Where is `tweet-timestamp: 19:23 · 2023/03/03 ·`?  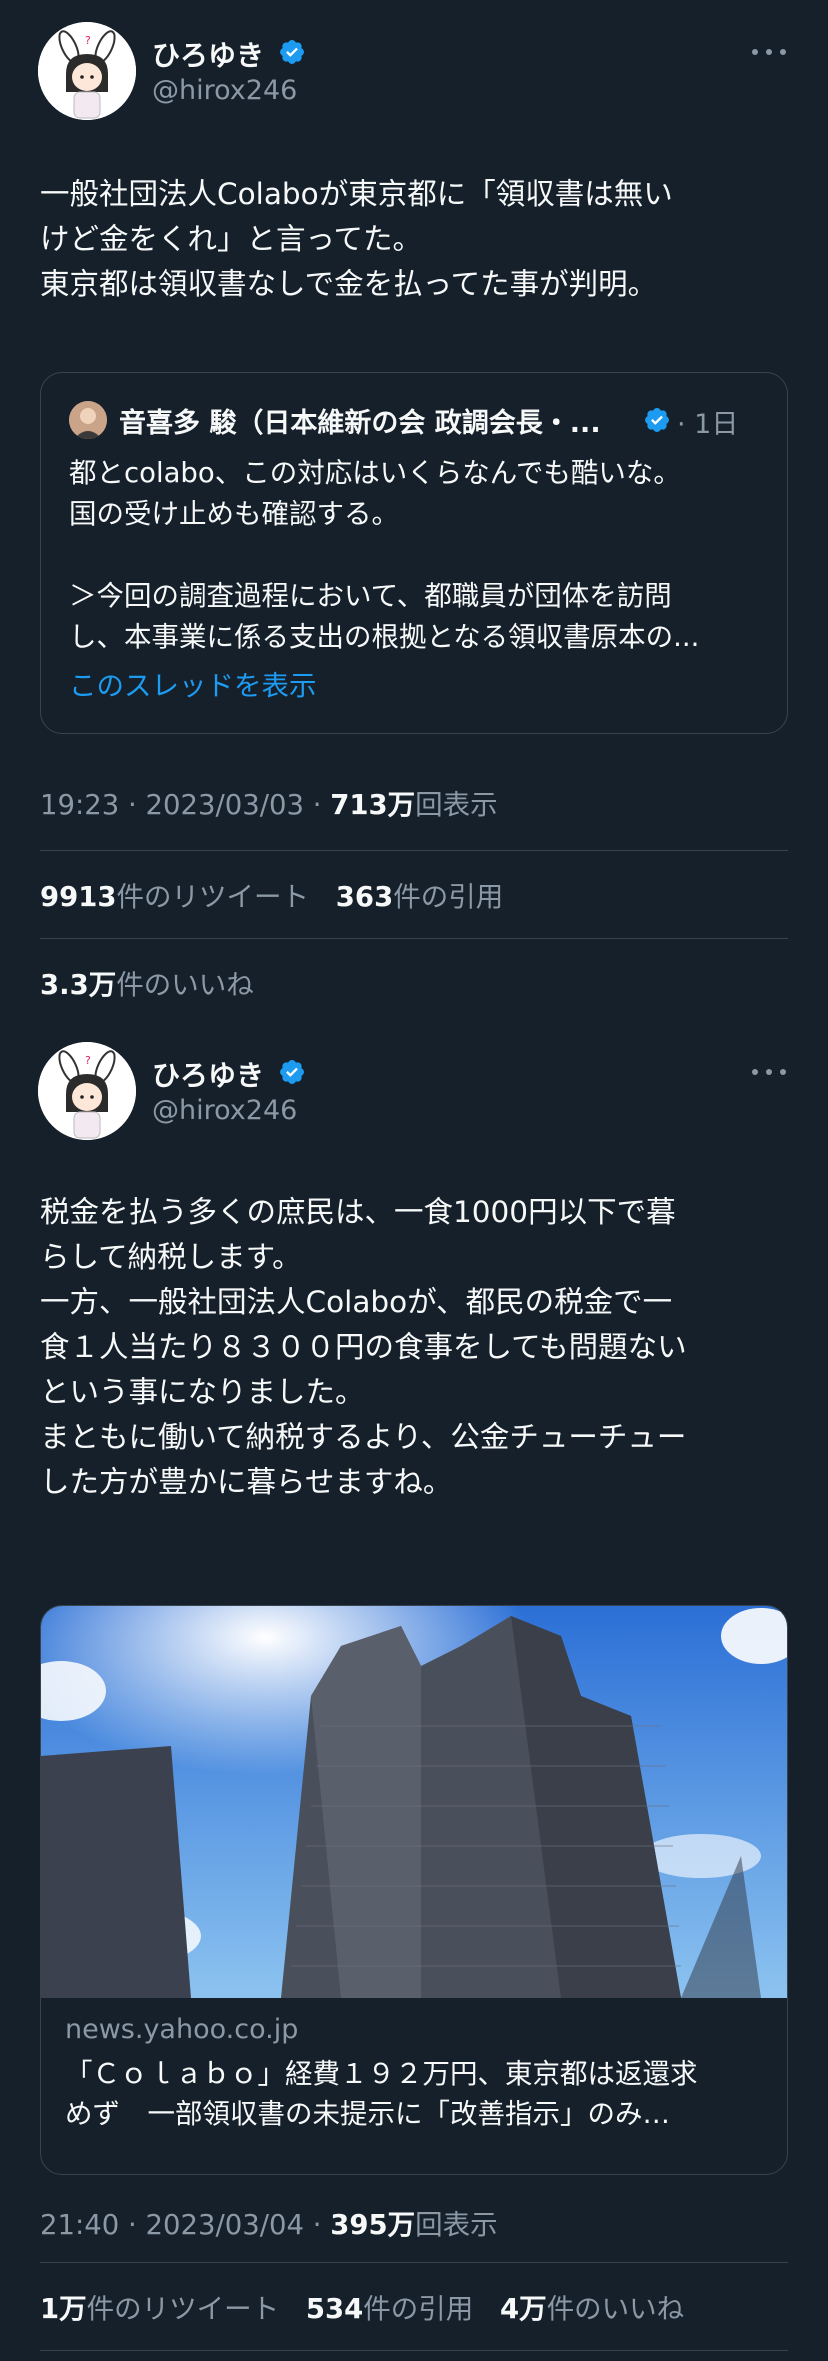 tweet-timestamp: 19:23 · 2023/03/03 · is located at coordinates (185, 805).